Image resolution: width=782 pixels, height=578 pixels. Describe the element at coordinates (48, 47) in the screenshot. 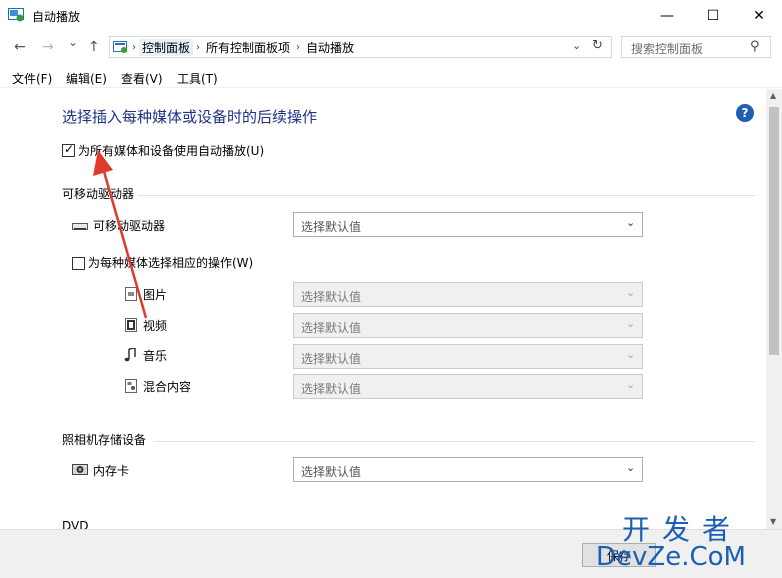

I see `forward-button: →` at that location.